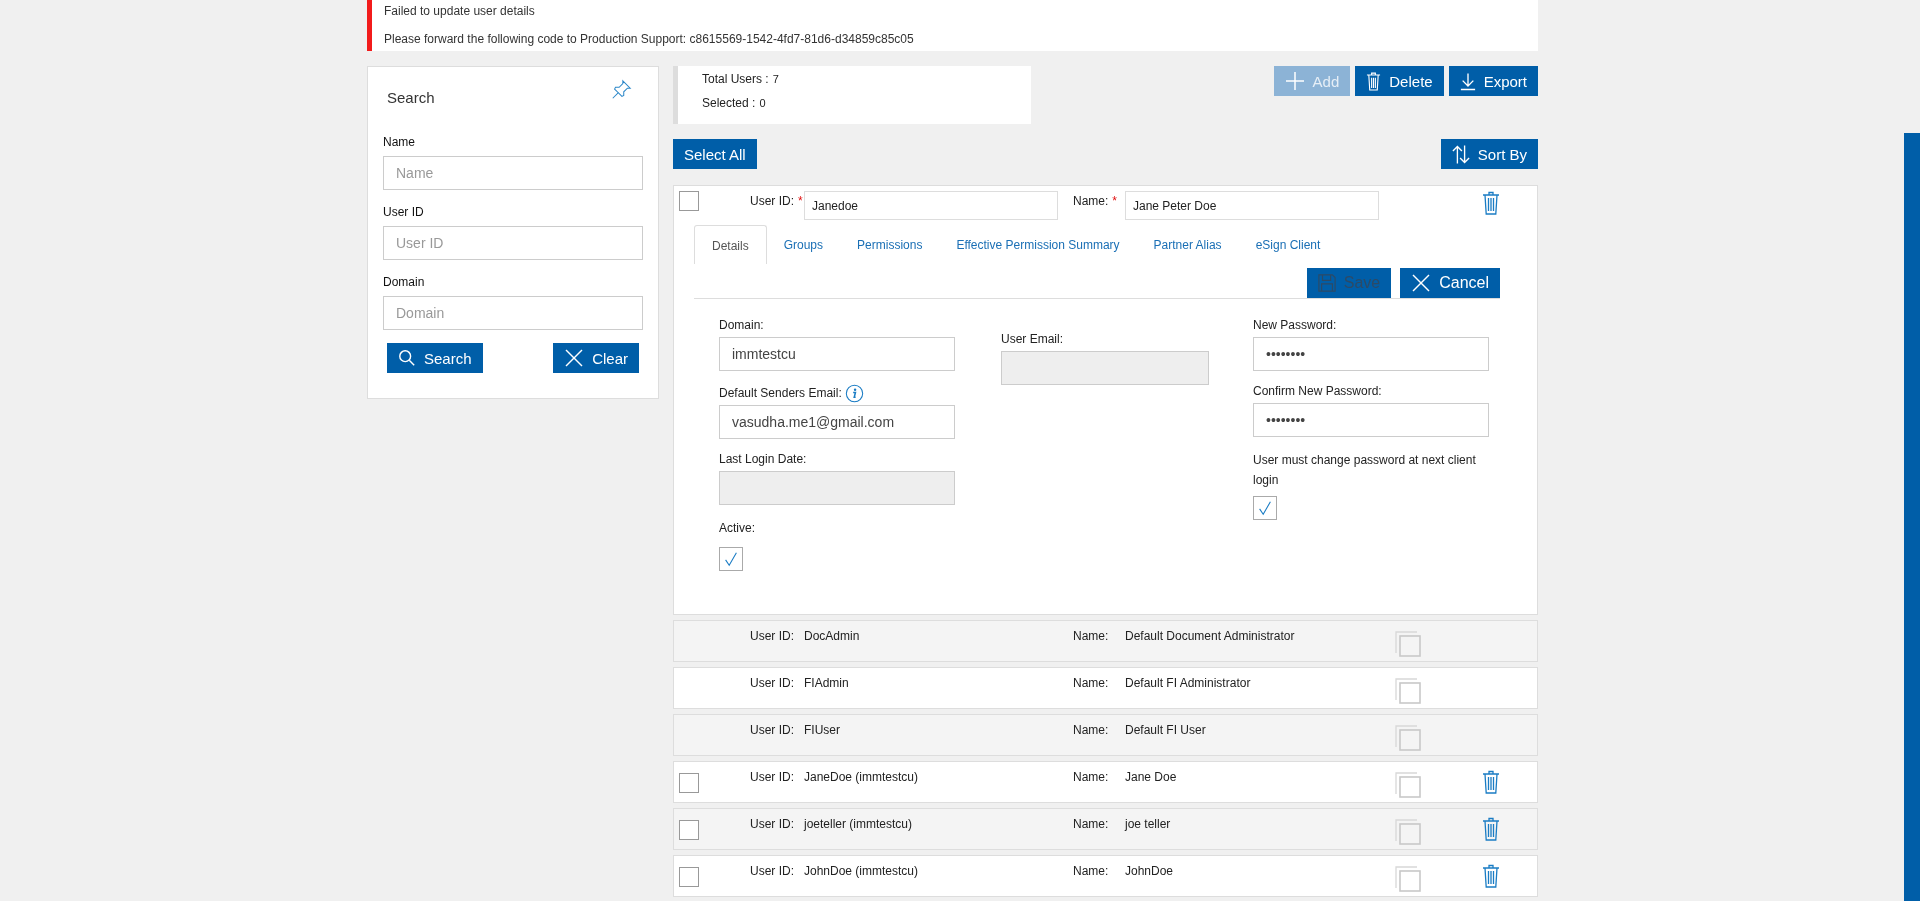  I want to click on field-label: New Password:, so click(1295, 325).